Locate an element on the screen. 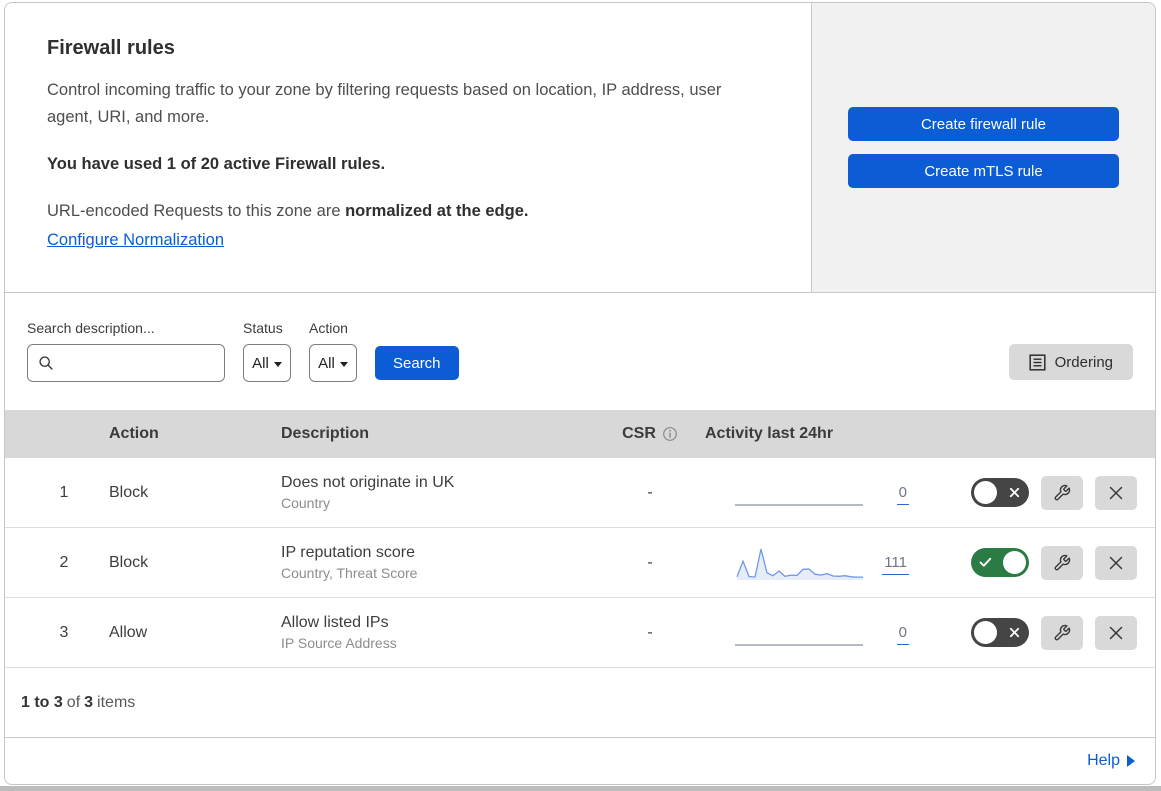 This screenshot has height=791, width=1161. create-firewall-rule-button: Create firewall rule is located at coordinates (983, 124).